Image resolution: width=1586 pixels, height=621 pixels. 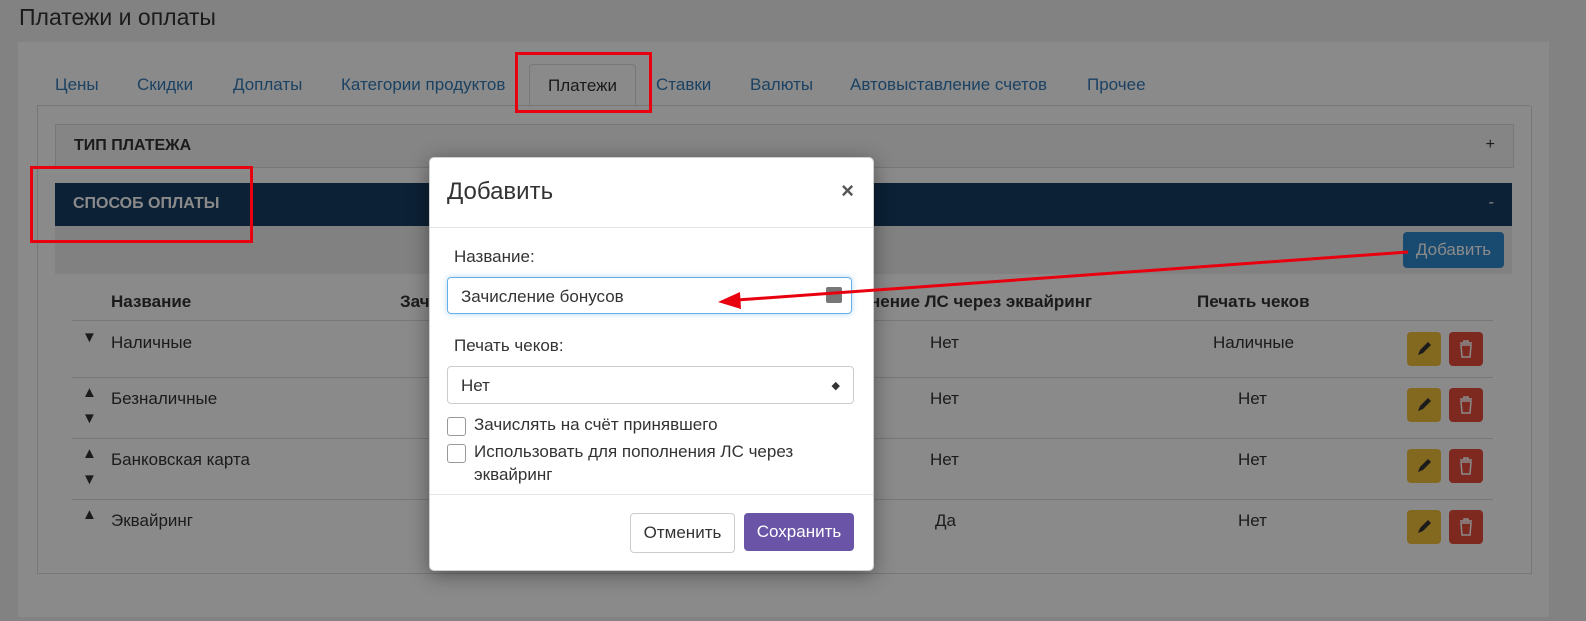 I want to click on annotation-arrow, so click(x=1063, y=279).